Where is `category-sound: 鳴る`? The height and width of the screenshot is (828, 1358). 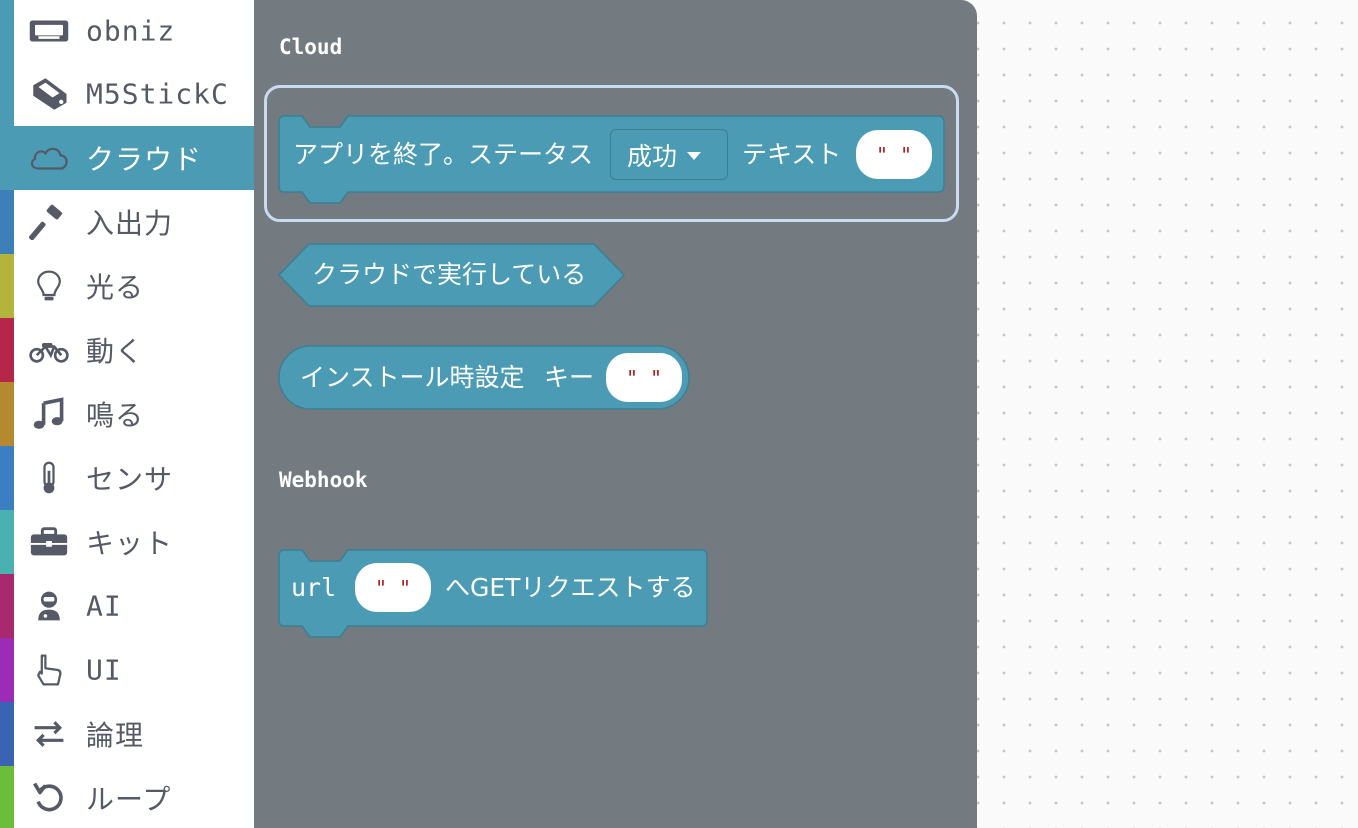
category-sound: 鳴る is located at coordinates (127, 414).